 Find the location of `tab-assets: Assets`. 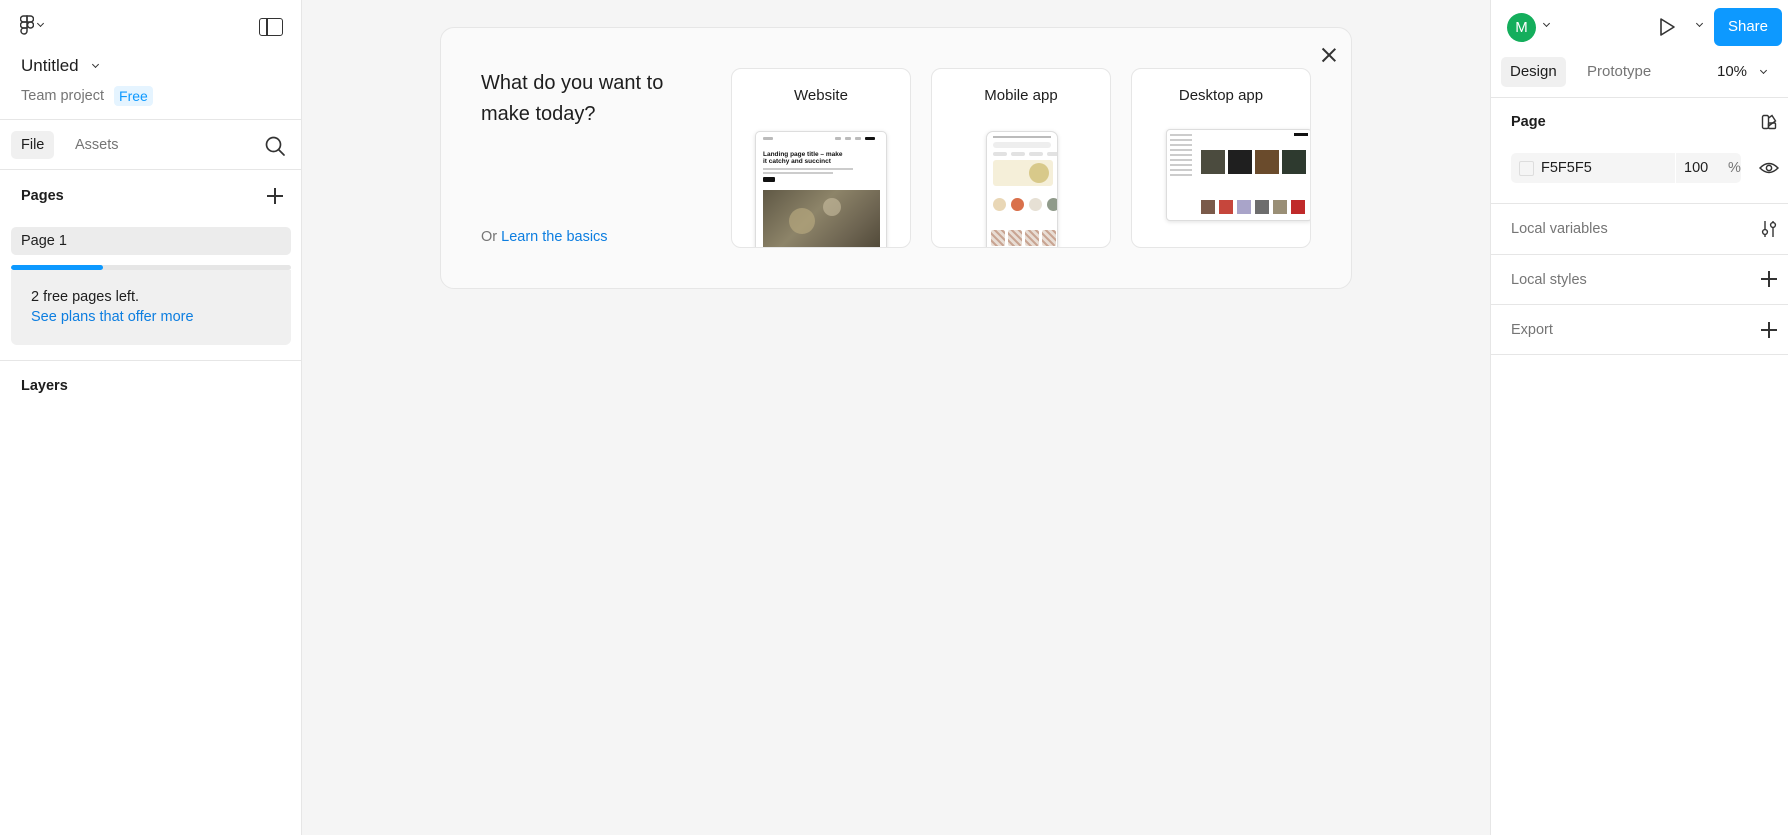

tab-assets: Assets is located at coordinates (97, 145).